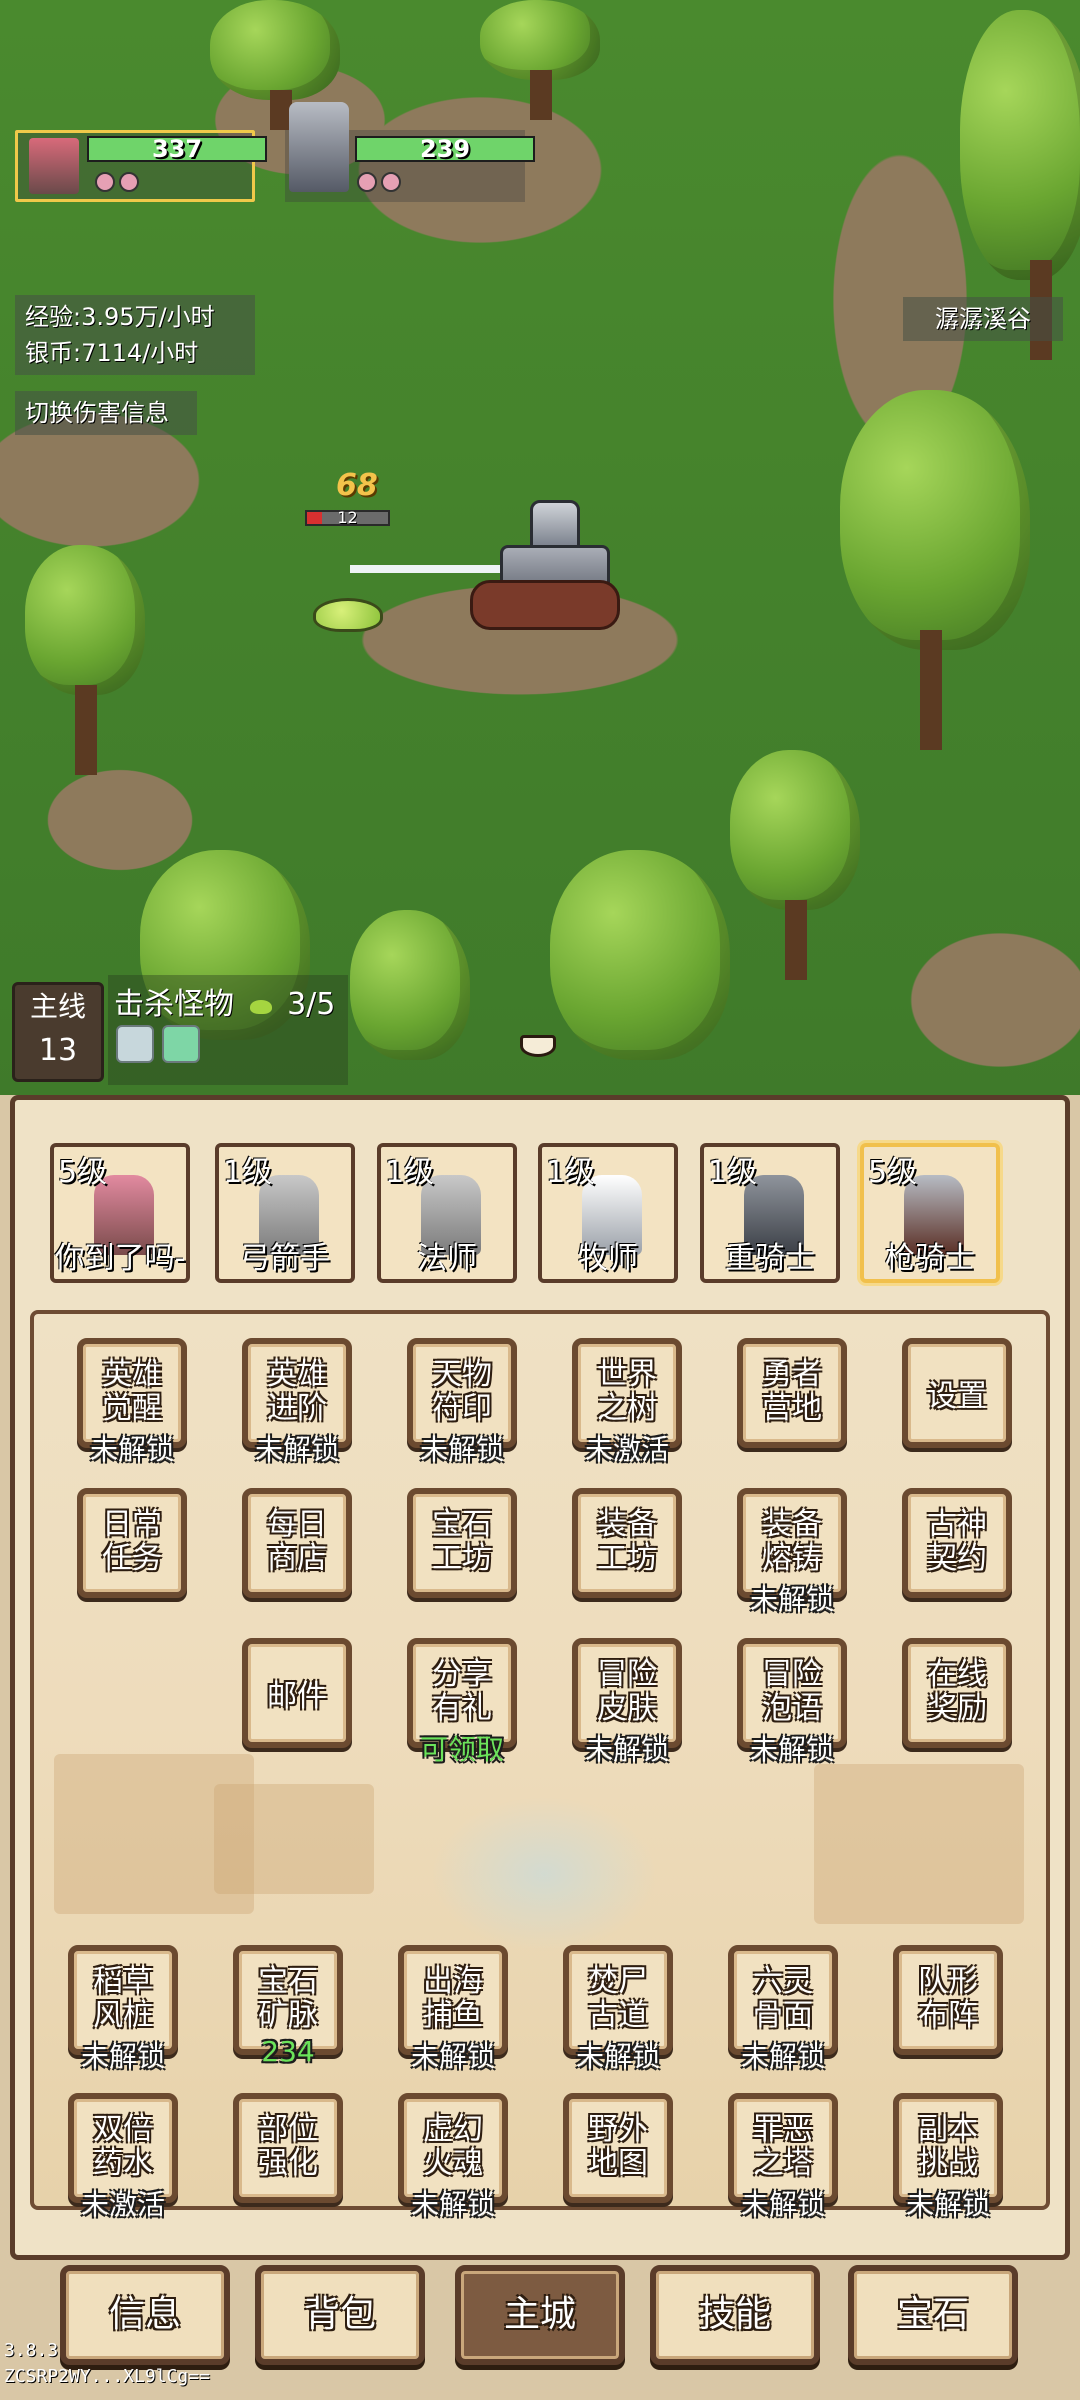 The image size is (1080, 2400). Describe the element at coordinates (288, 2051) in the screenshot. I see `menu-button-status: 234` at that location.